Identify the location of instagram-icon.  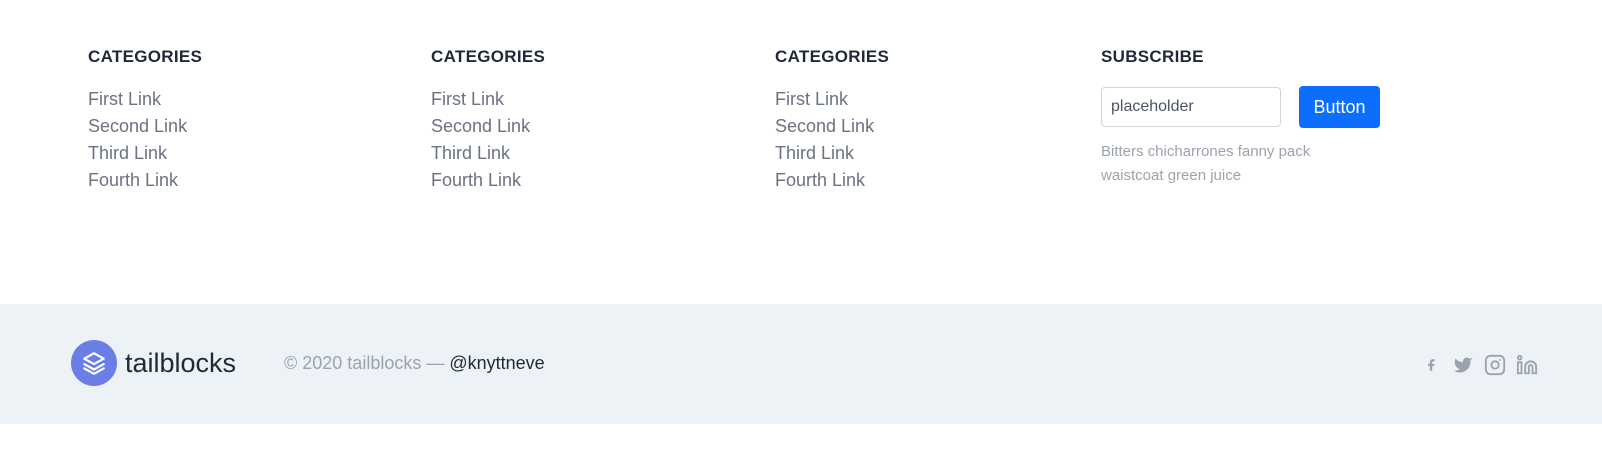
(1495, 365).